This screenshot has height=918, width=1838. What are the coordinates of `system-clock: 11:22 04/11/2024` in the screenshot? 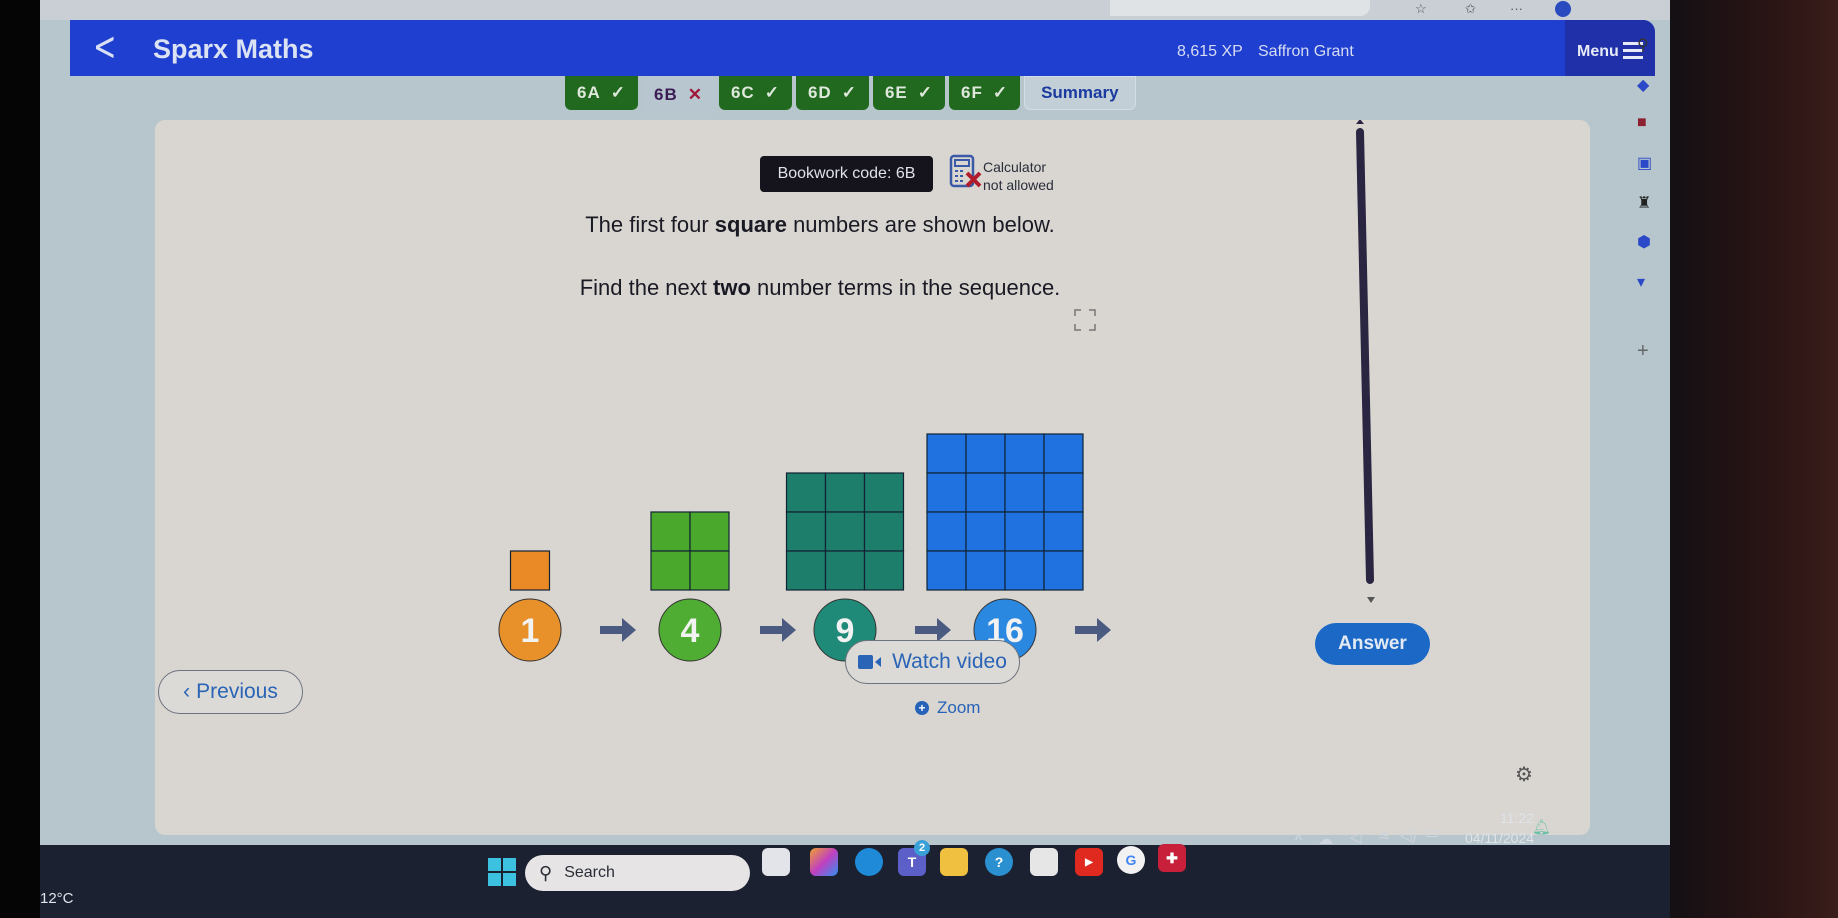 It's located at (1499, 828).